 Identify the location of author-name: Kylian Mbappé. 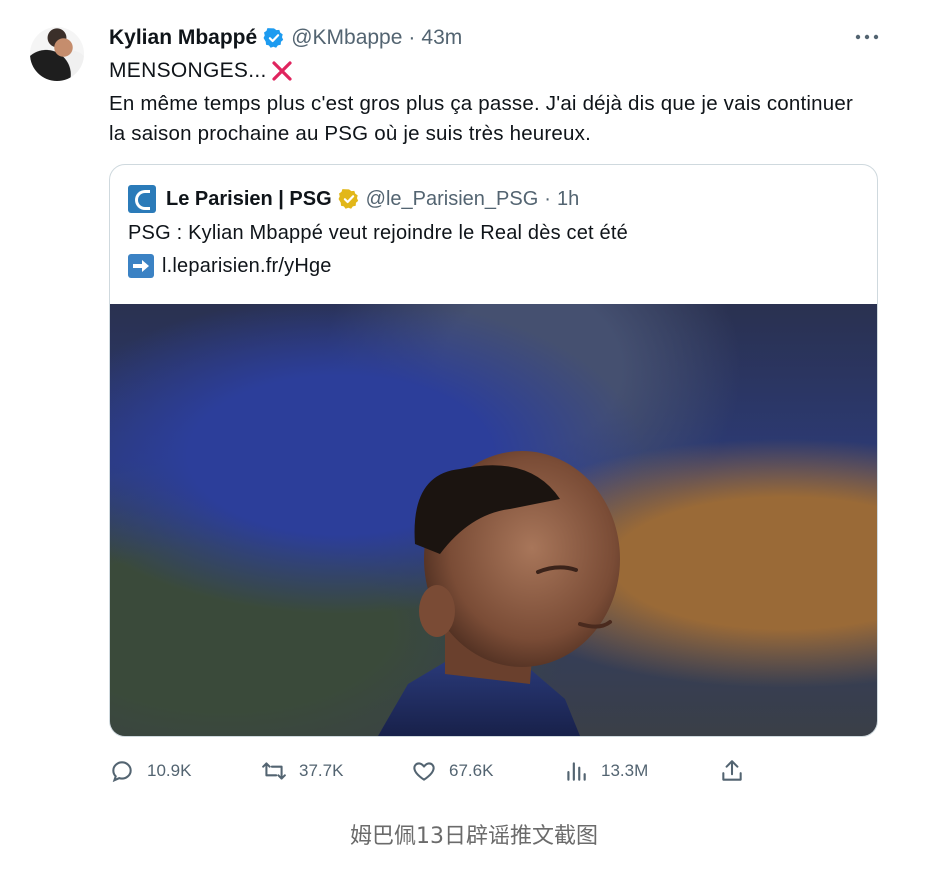
(183, 38).